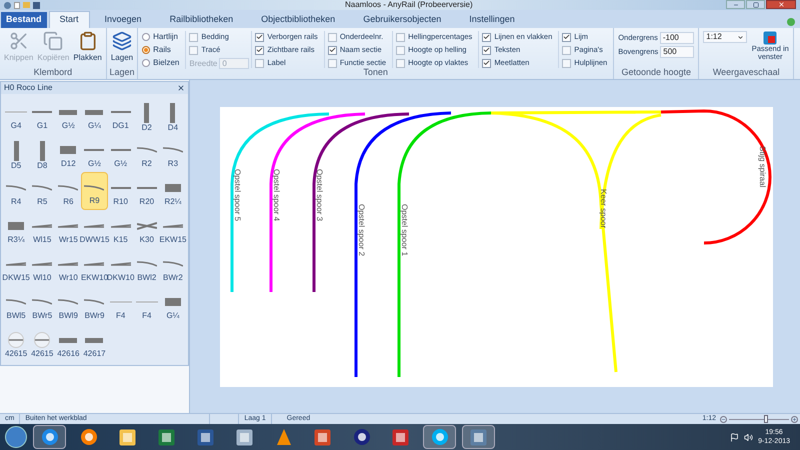  I want to click on track-piece-item: D4, so click(173, 115).